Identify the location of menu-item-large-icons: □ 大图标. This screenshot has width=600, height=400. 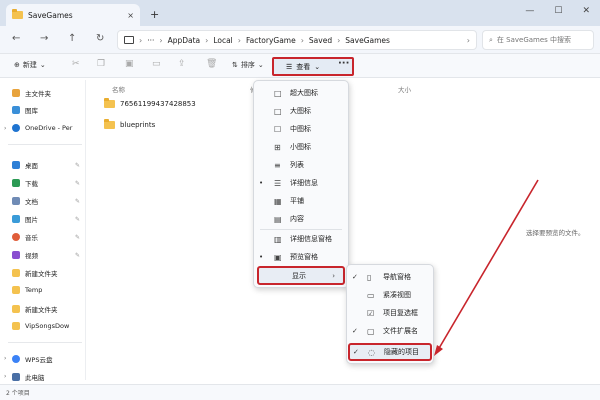
(301, 111).